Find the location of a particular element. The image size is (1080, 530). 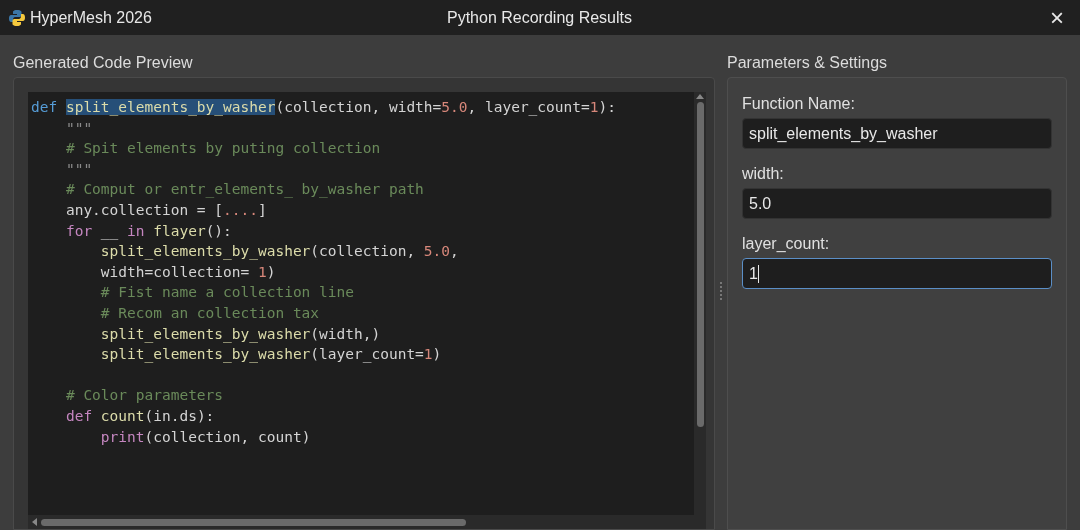

app-name: HyperMesh 2026 is located at coordinates (91, 17).